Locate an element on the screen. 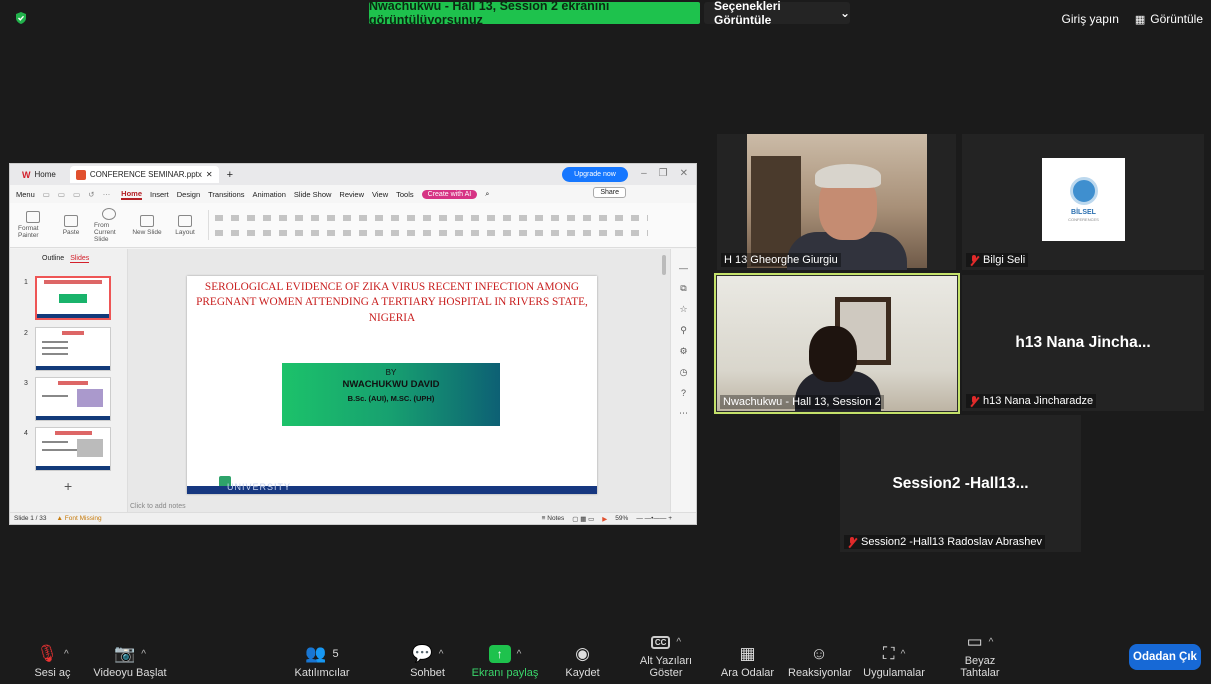 The width and height of the screenshot is (1211, 684). thumb-number: 4 is located at coordinates (26, 433).